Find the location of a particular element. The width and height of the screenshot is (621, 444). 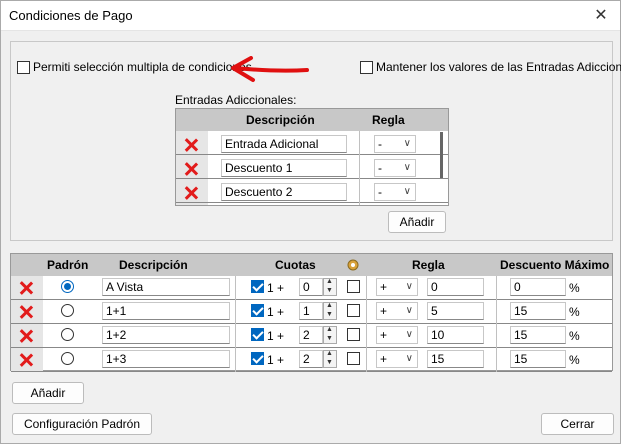

additional-col-rule: Regla is located at coordinates (388, 120).